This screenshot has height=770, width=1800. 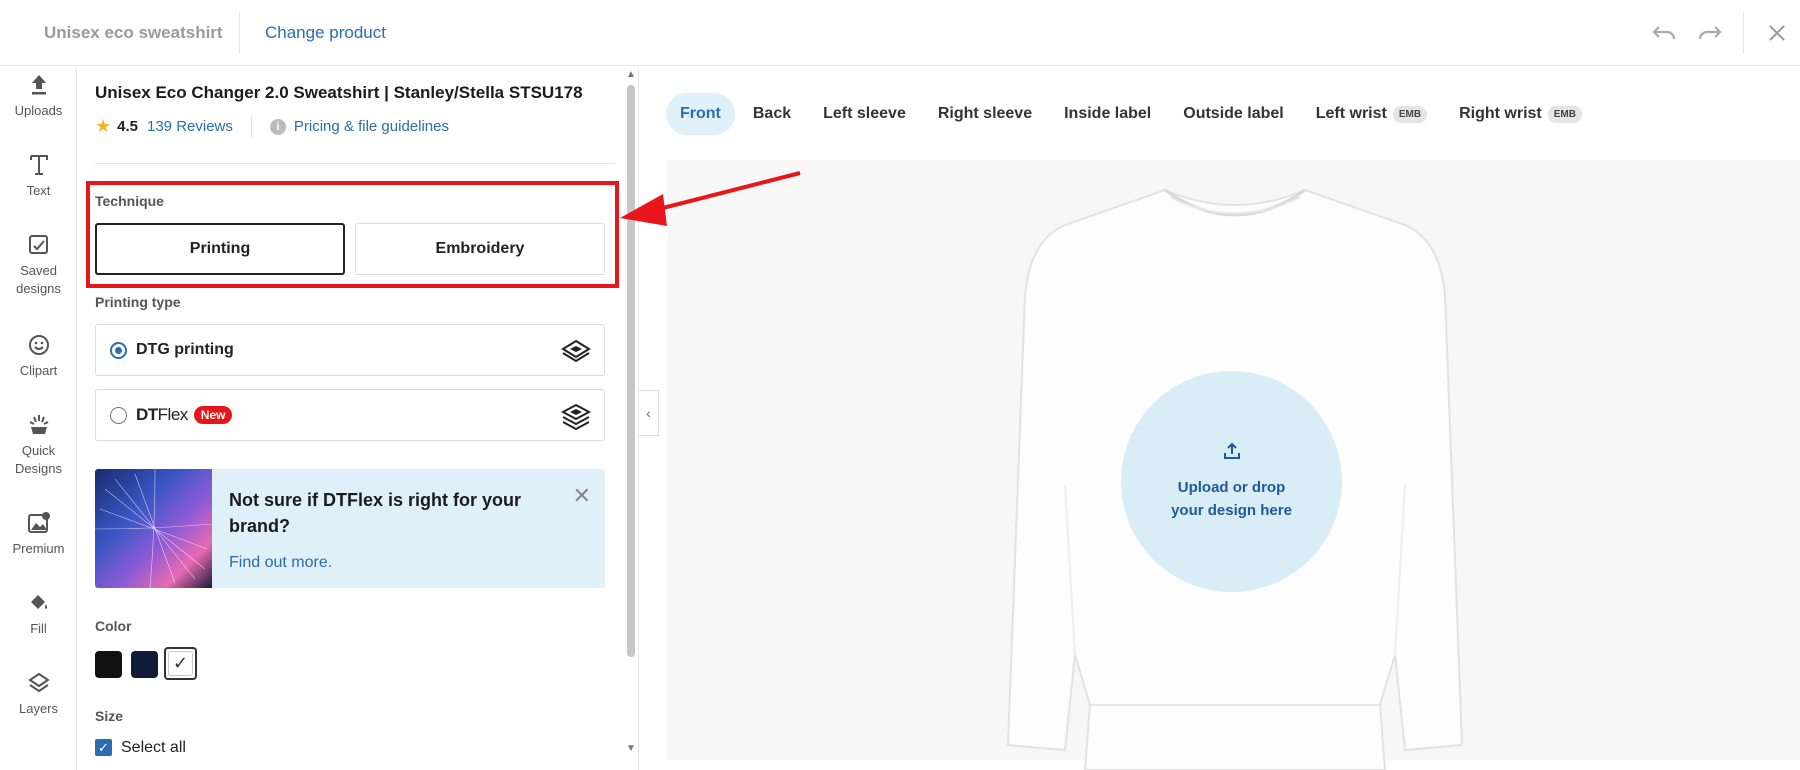 I want to click on close-icon: ✕, so click(x=582, y=496).